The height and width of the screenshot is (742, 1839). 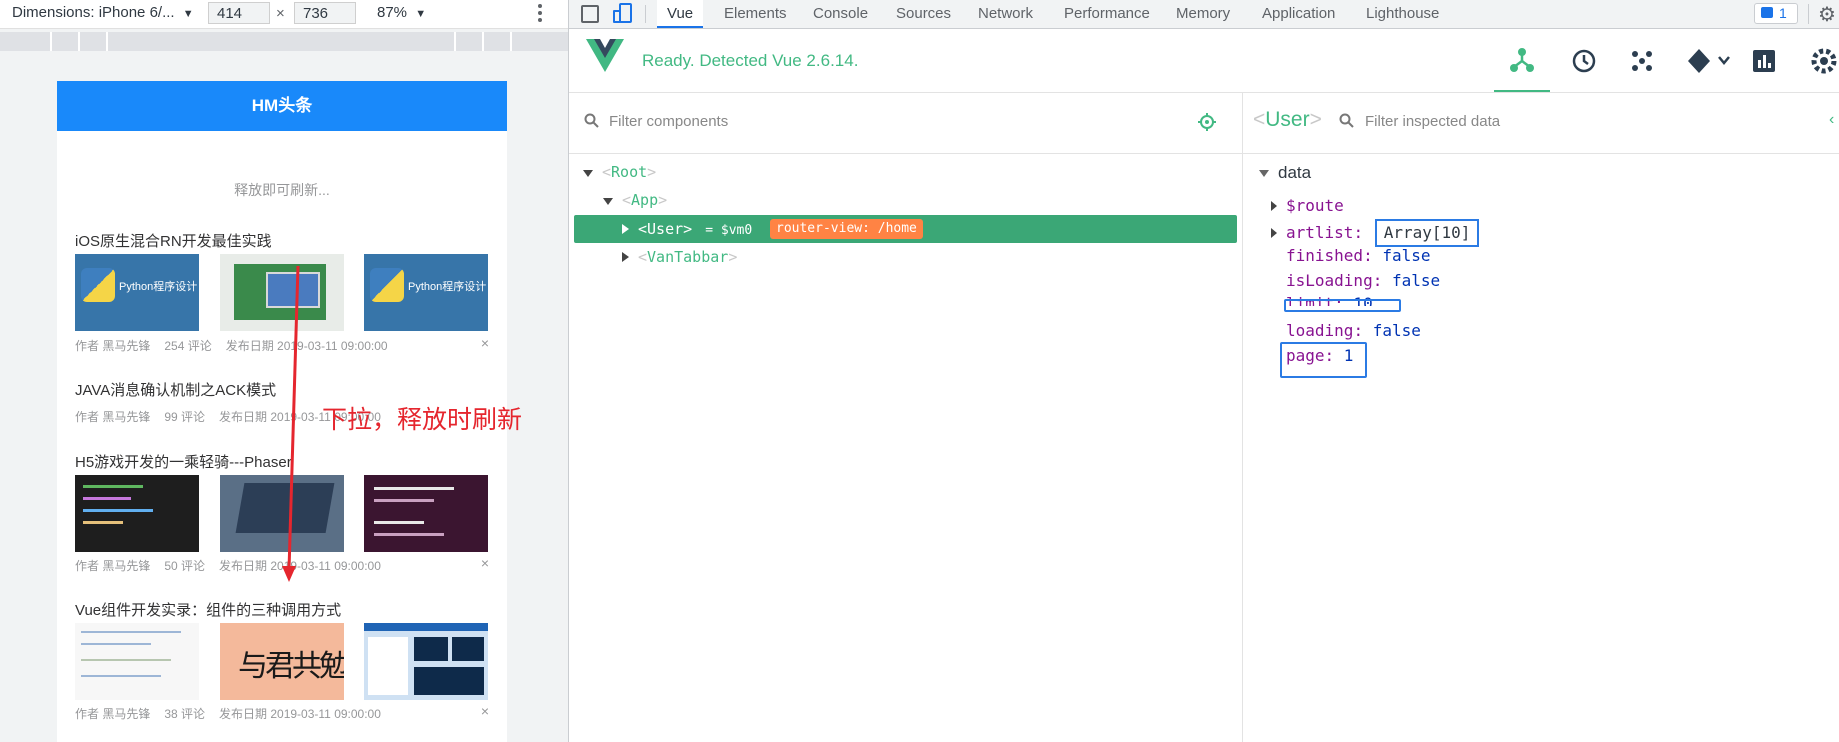 I want to click on inspector-header: <User> Filter inspected data ‹, so click(x=1541, y=123).